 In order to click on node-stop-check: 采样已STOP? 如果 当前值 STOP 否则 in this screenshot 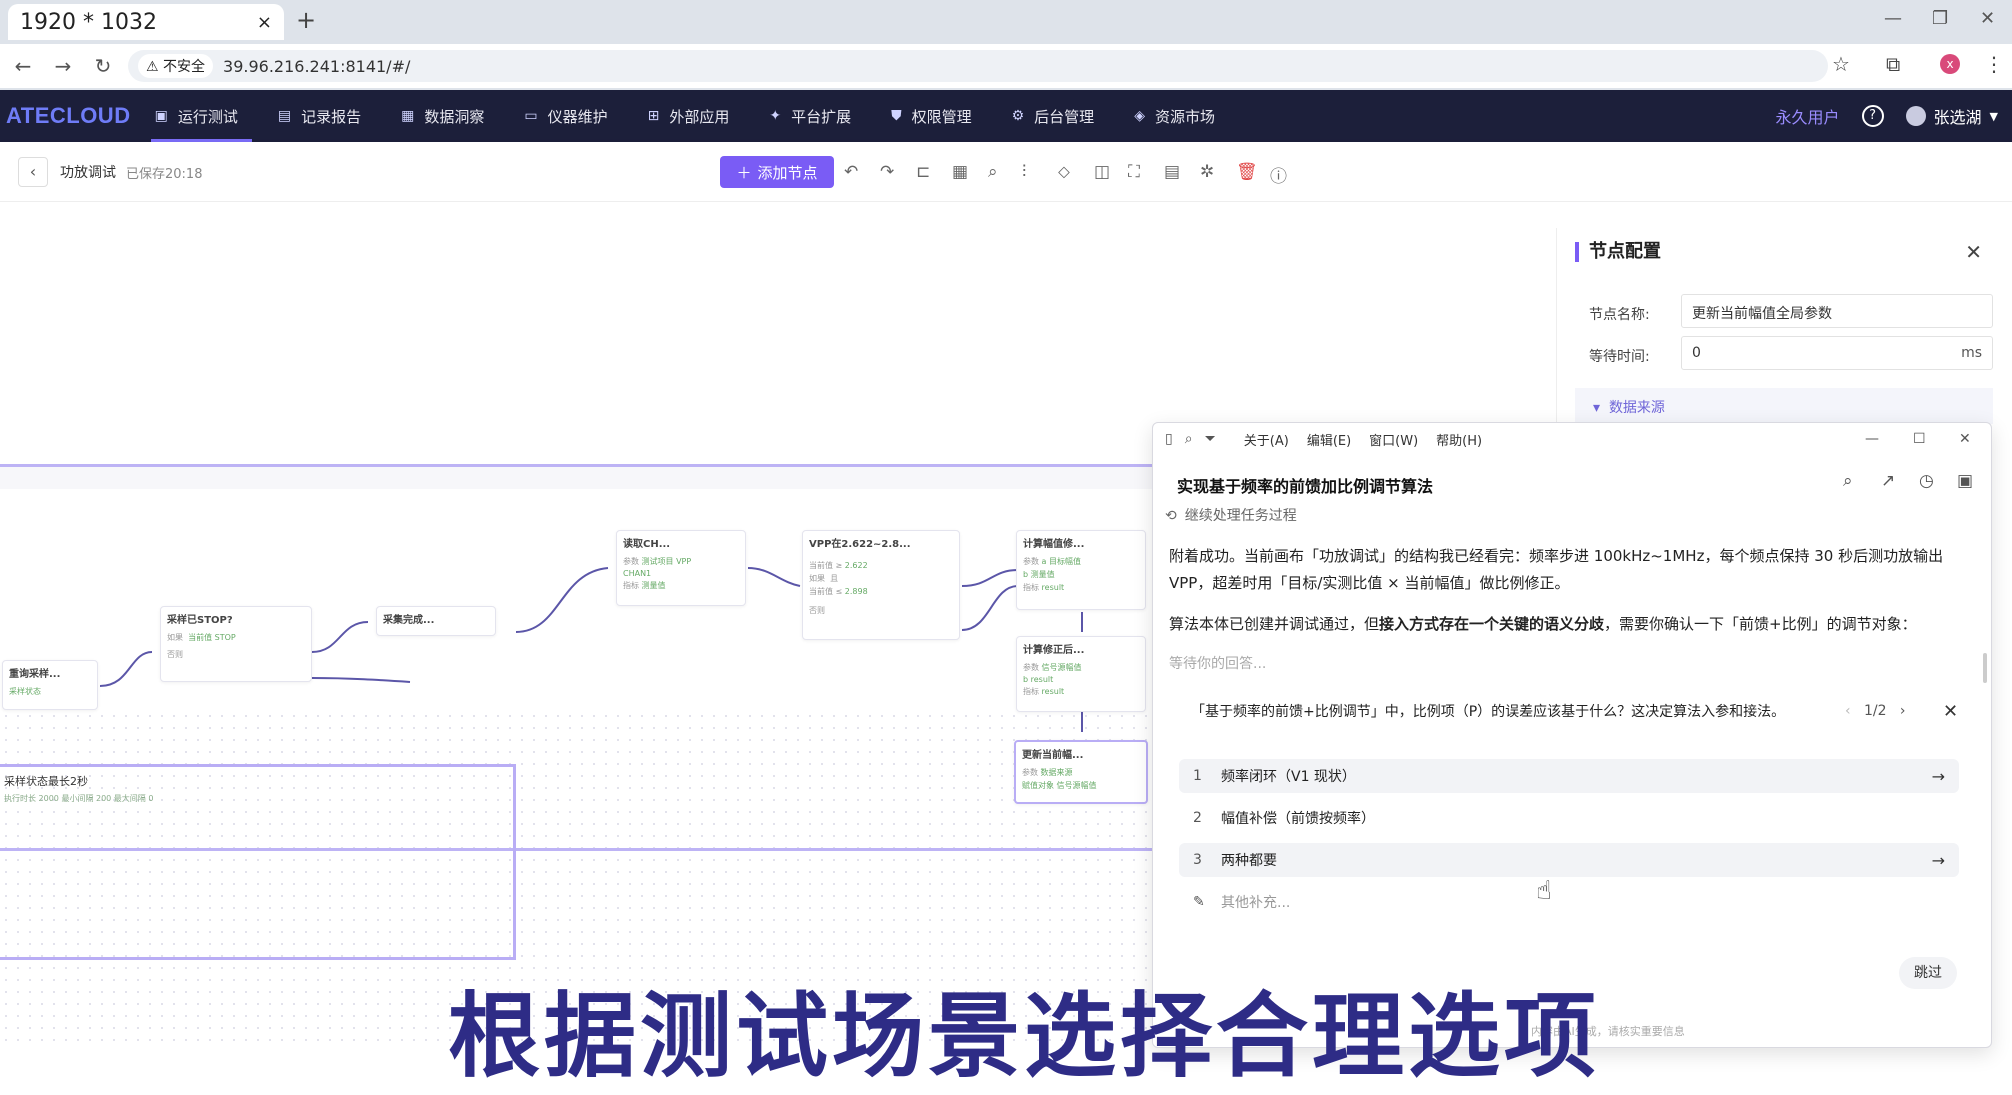, I will do `click(236, 644)`.